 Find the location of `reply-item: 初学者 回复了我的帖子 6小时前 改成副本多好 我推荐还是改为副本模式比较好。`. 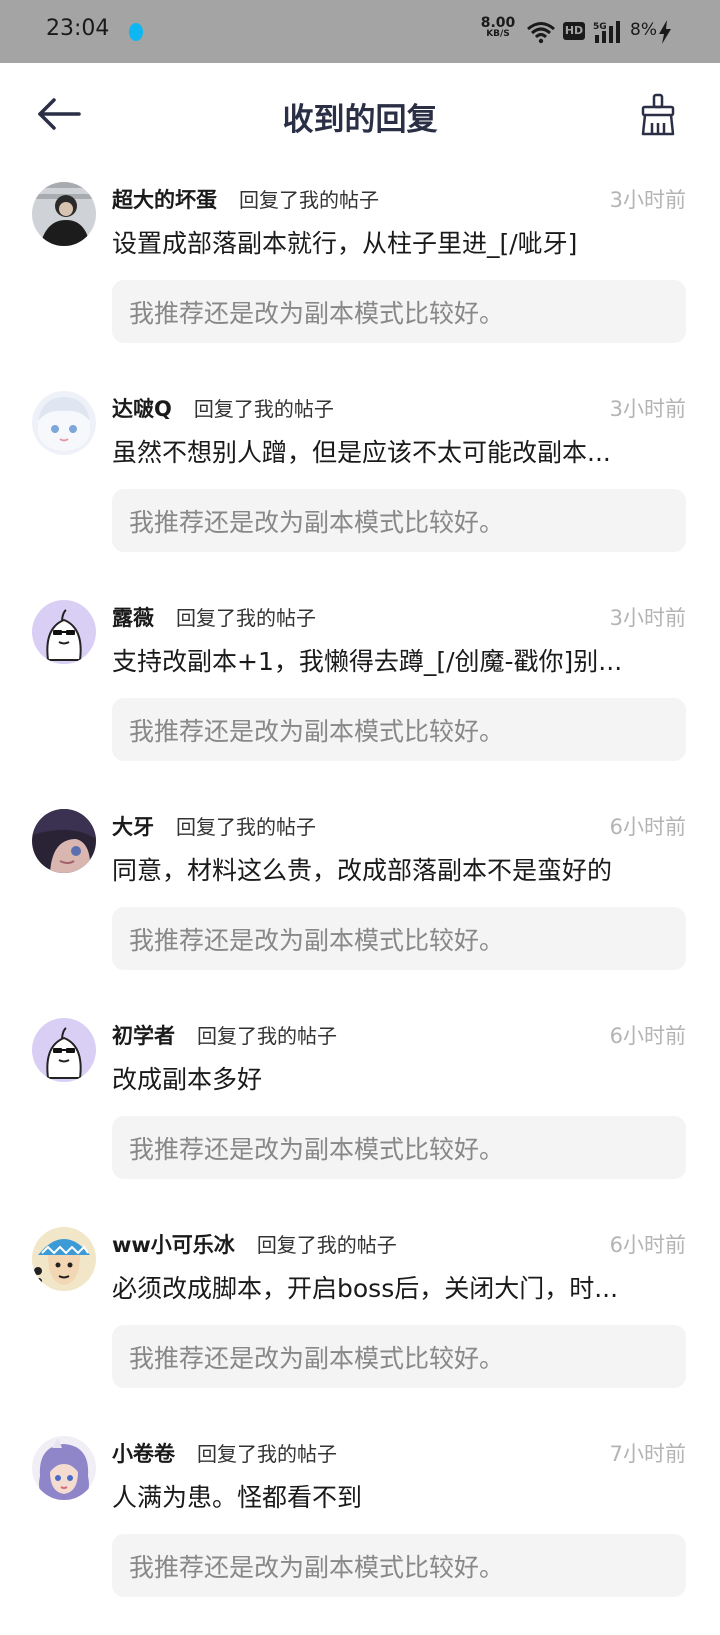

reply-item: 初学者 回复了我的帖子 6小时前 改成副本多好 我推荐还是改为副本模式比较好。 is located at coordinates (360, 1112).